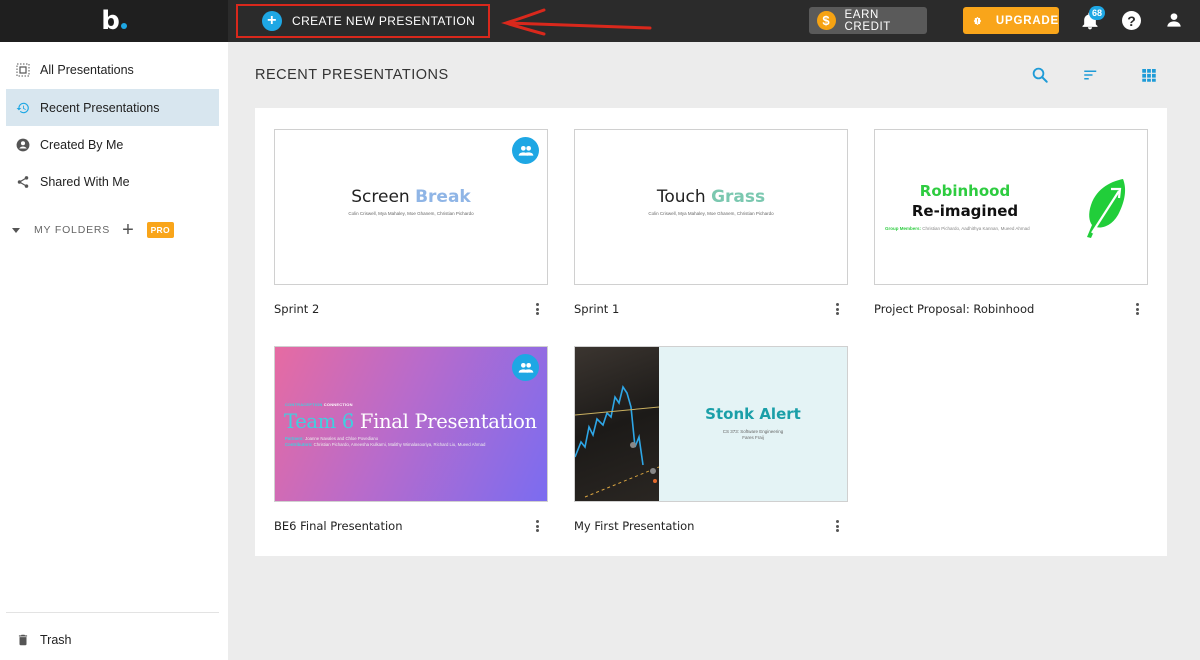 This screenshot has height=660, width=1200. Describe the element at coordinates (384, 21) in the screenshot. I see `create-label: CREATE NEW PRESENTATION` at that location.